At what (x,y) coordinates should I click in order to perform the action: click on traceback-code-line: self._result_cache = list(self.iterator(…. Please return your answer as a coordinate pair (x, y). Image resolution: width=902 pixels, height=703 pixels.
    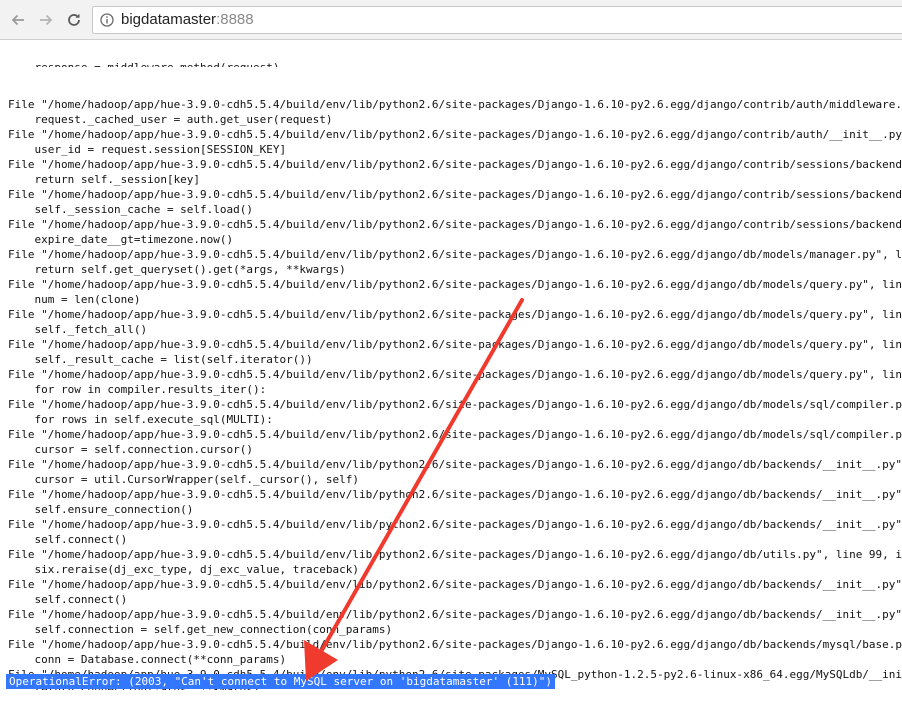
    Looking at the image, I should click on (160, 359).